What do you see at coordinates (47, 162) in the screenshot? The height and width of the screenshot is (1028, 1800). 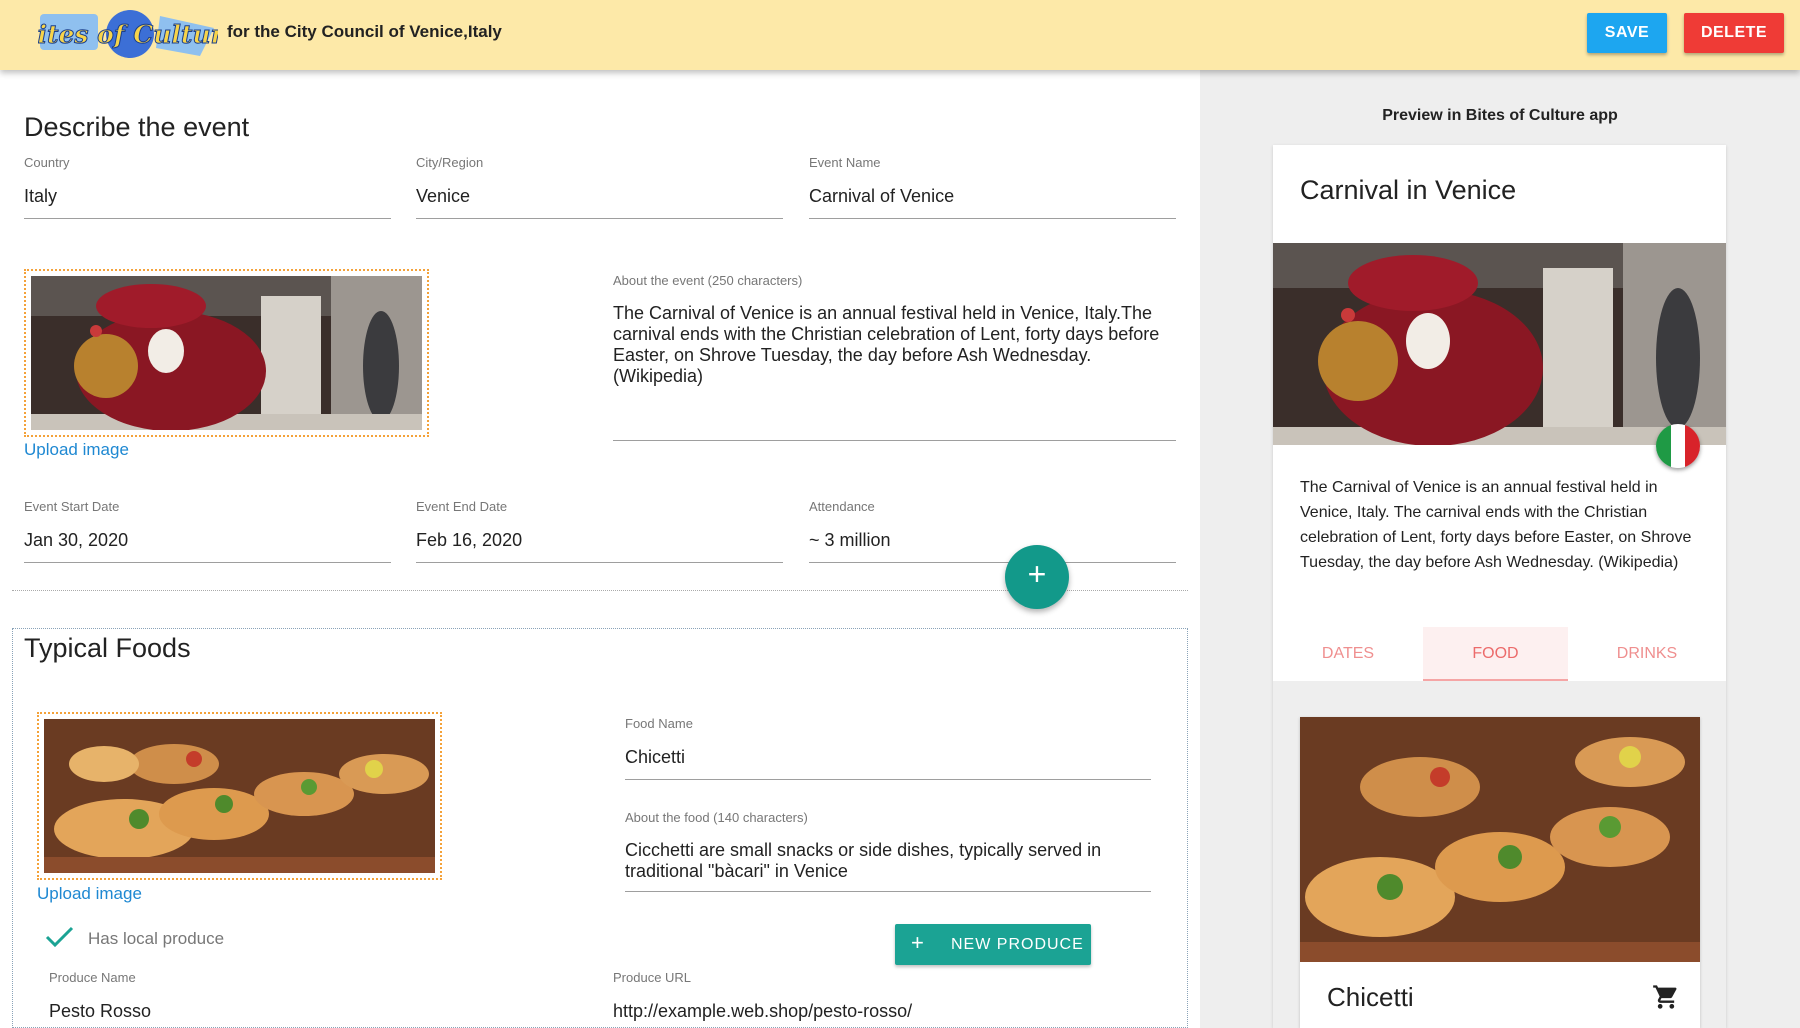 I see `country-label: Country` at bounding box center [47, 162].